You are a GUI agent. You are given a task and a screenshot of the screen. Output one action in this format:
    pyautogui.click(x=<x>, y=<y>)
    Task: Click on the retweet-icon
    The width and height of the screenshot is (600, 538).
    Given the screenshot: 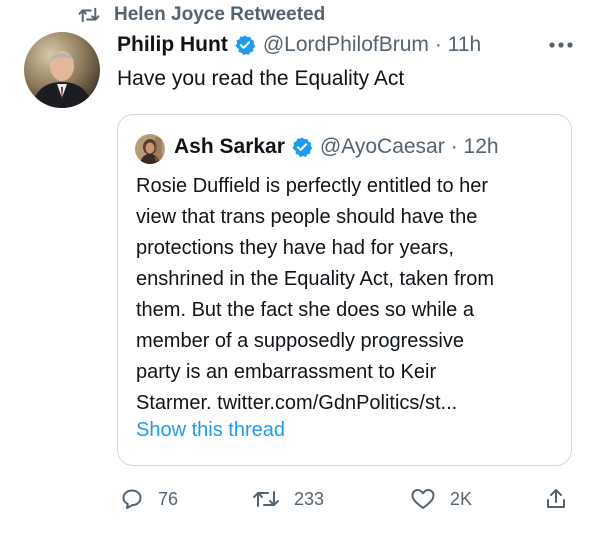 What is the action you would take?
    pyautogui.click(x=266, y=499)
    